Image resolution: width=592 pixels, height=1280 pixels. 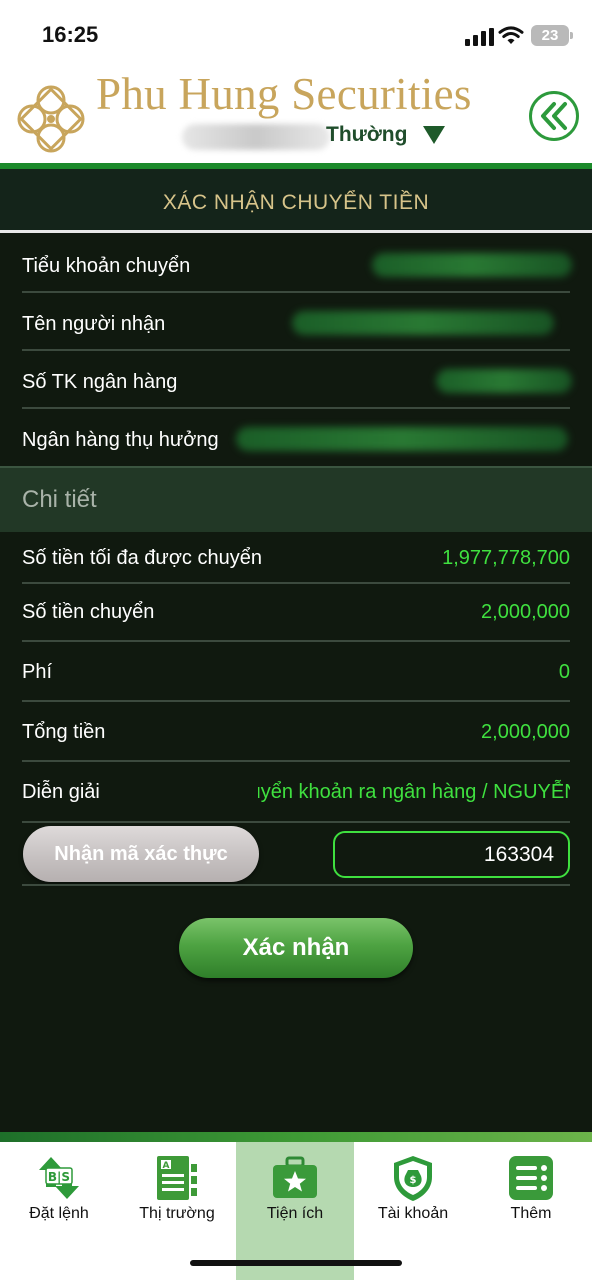 I want to click on menu-list-icon, so click(x=531, y=1178).